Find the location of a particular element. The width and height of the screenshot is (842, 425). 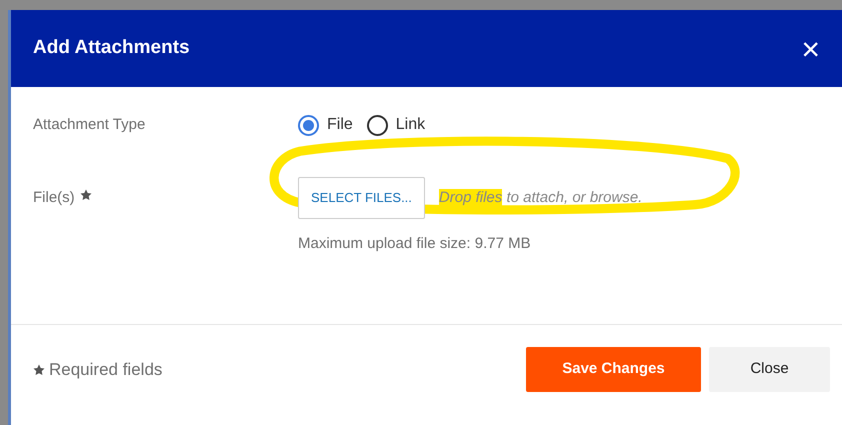

upload-size-note: Maximum upload file size: 9.77 MB is located at coordinates (415, 244).